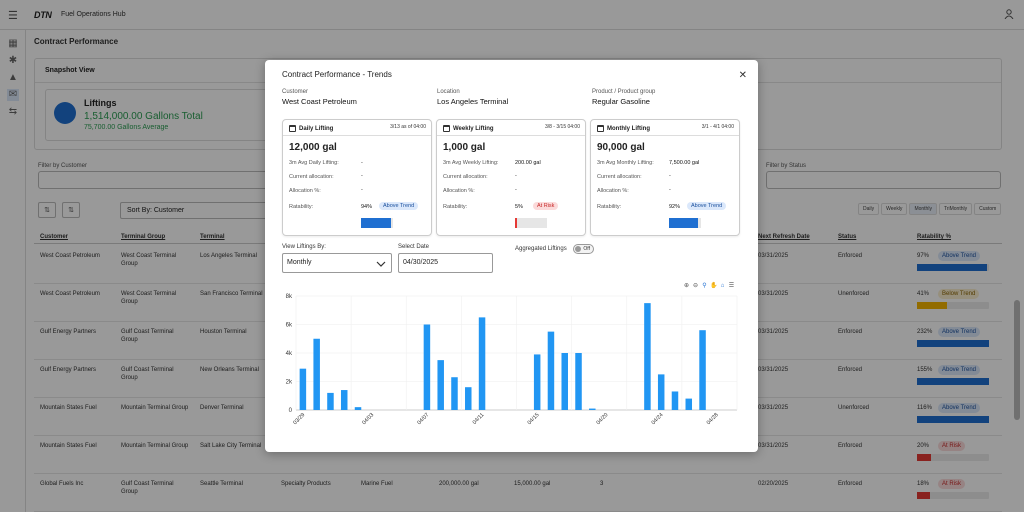 Image resolution: width=1024 pixels, height=512 pixels. Describe the element at coordinates (621, 147) in the screenshot. I see `card-amount: 90,000 gal` at that location.